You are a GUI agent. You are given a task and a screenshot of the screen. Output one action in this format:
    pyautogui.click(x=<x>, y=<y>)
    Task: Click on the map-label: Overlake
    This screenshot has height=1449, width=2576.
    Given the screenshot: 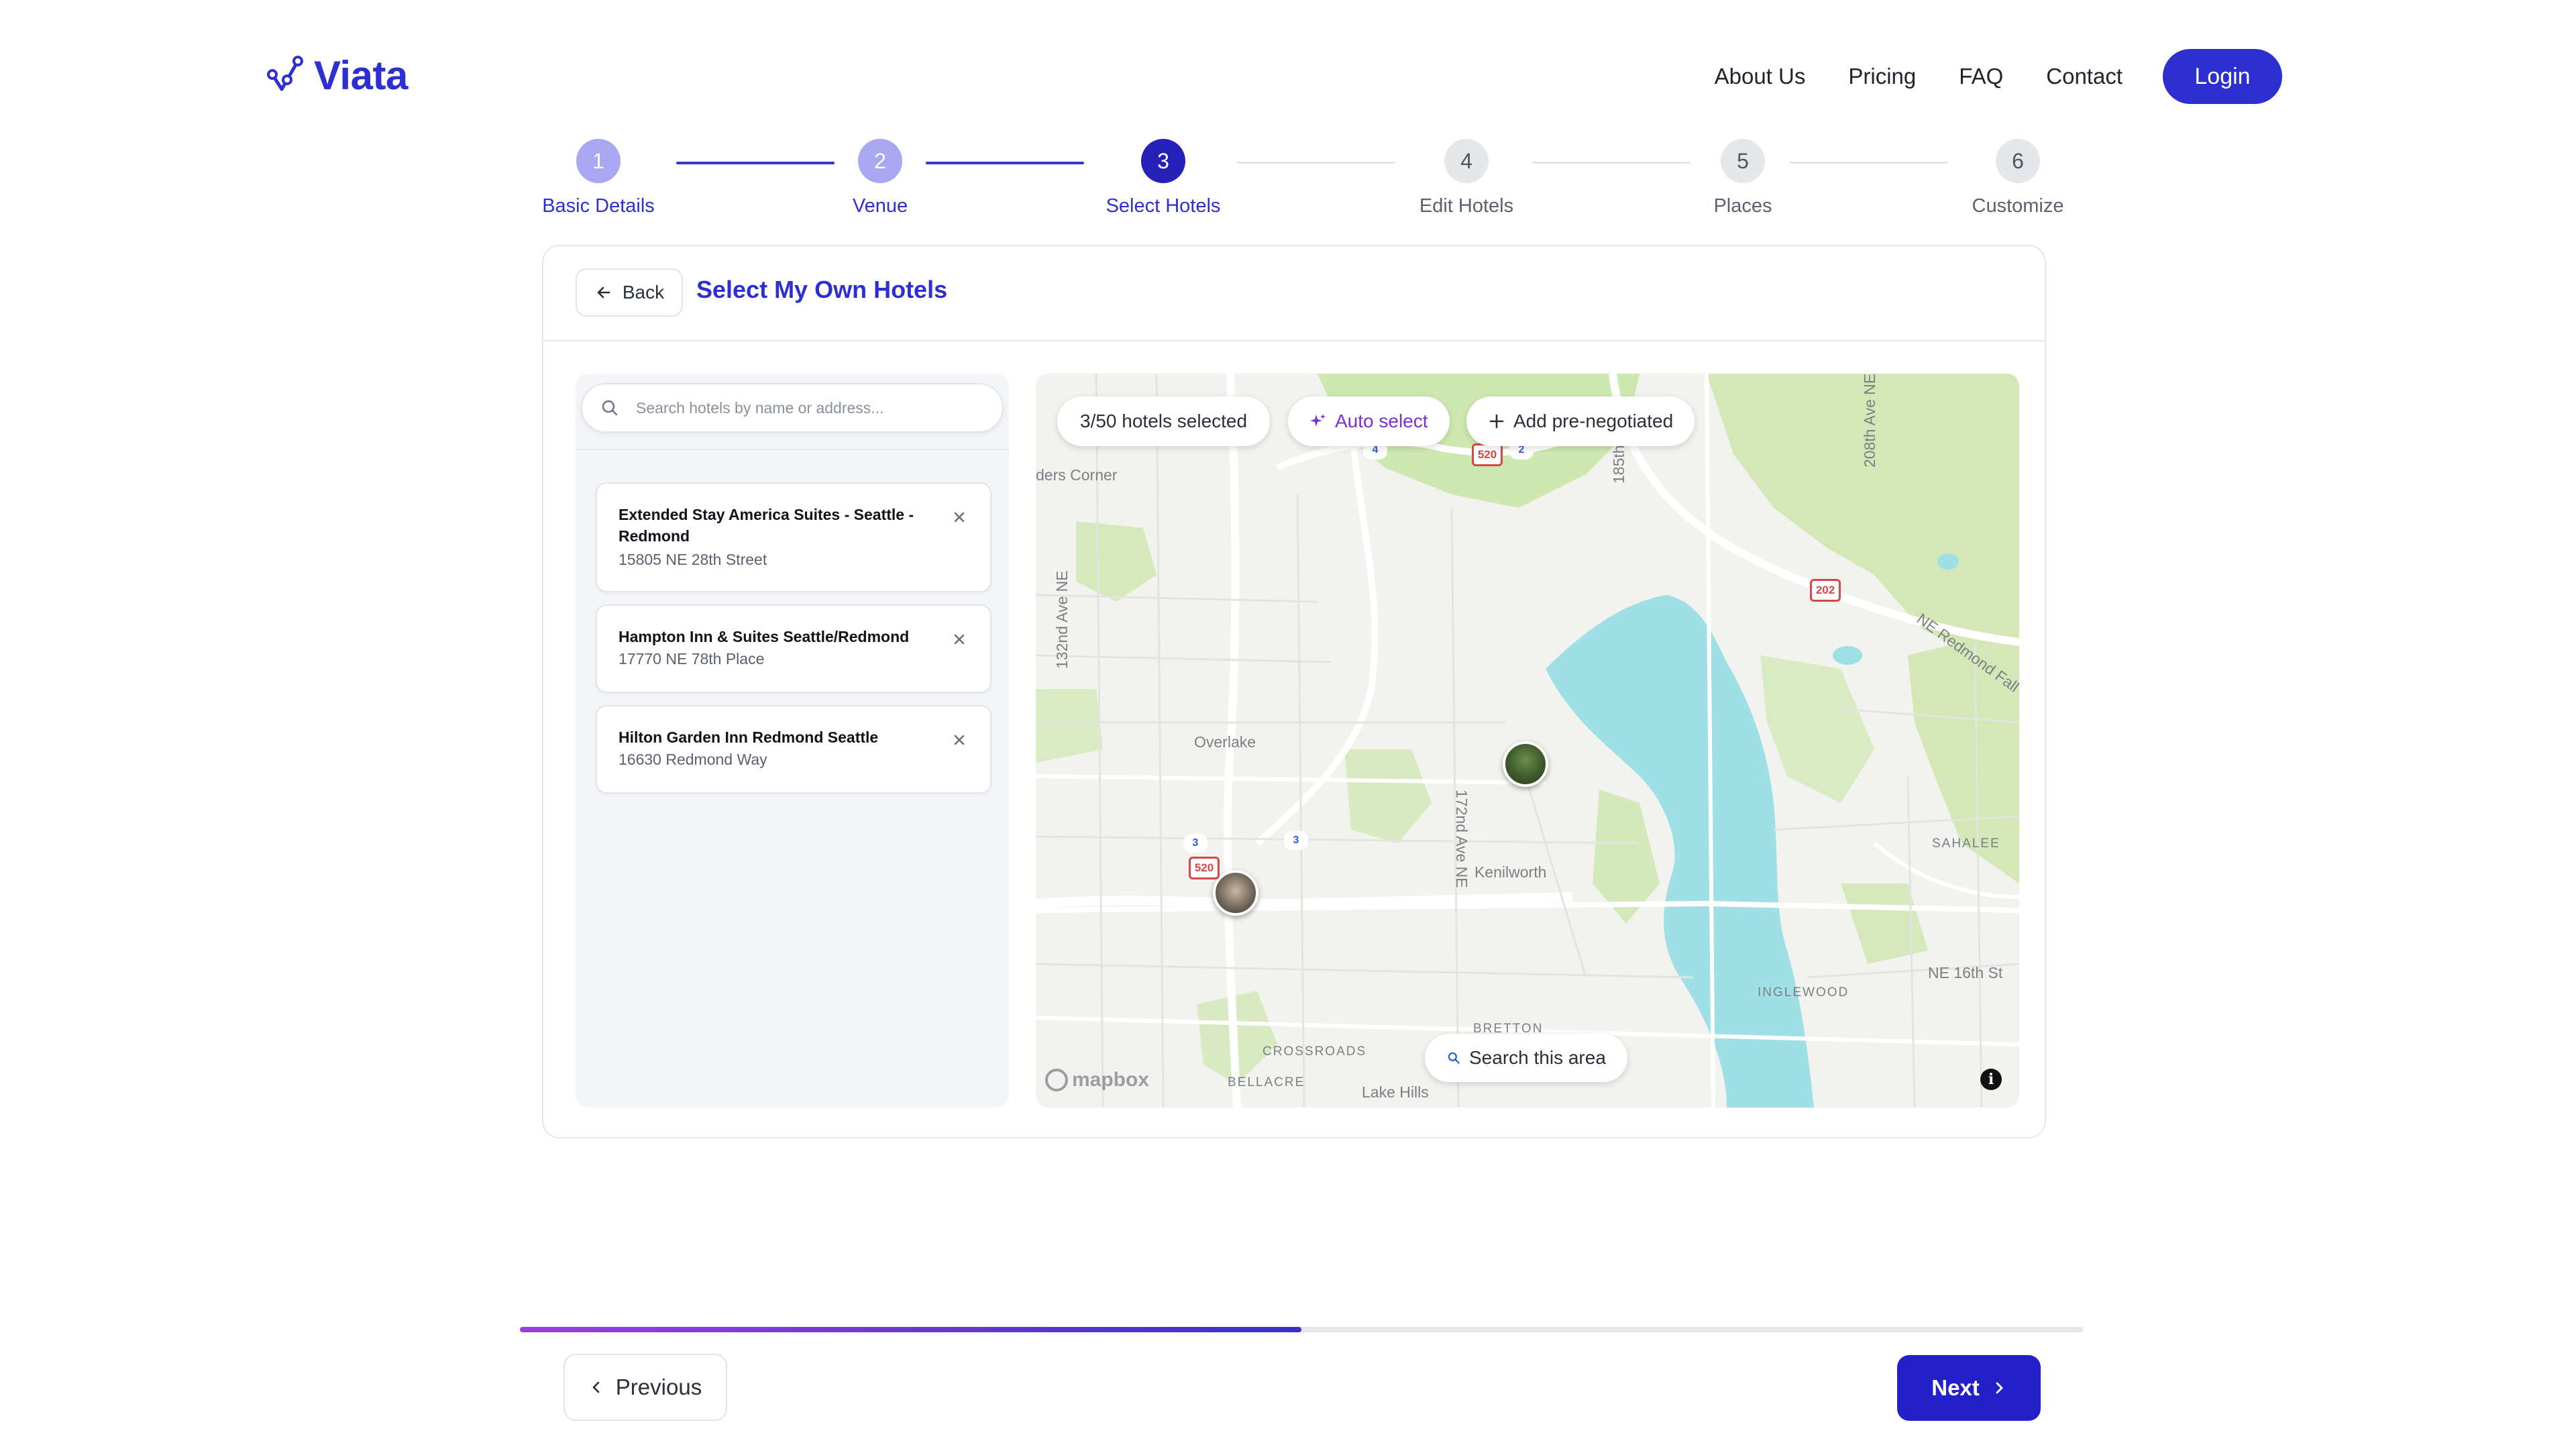 What is the action you would take?
    pyautogui.click(x=1225, y=742)
    